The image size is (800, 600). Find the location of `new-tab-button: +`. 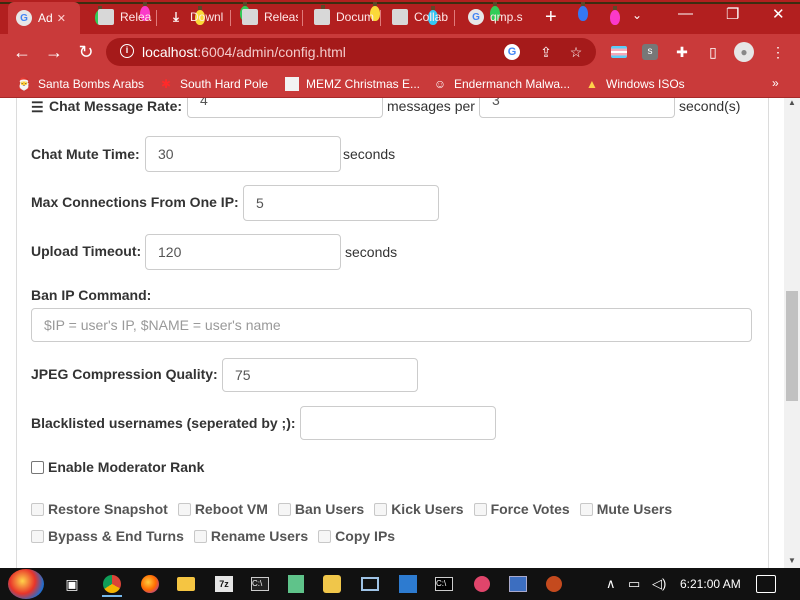

new-tab-button: + is located at coordinates (551, 17).